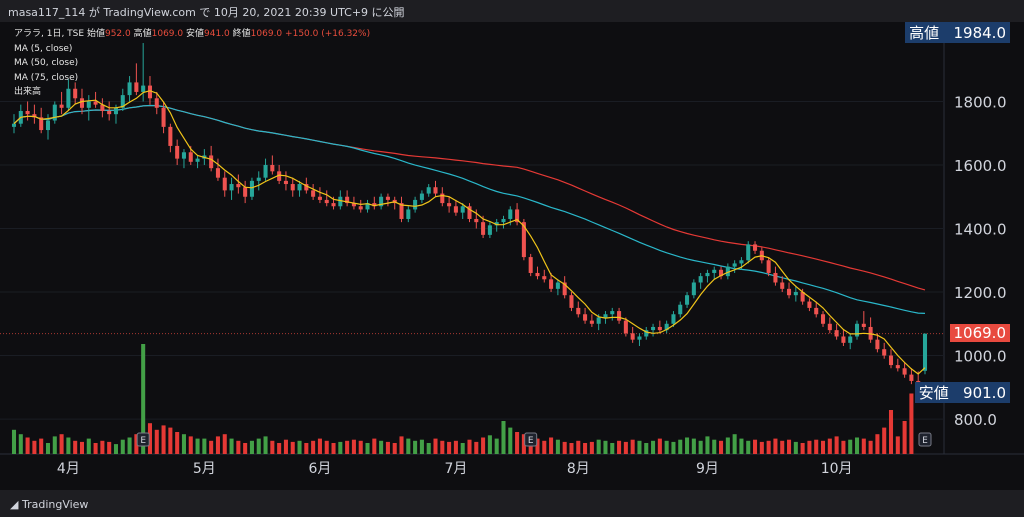 This screenshot has width=1024, height=517. I want to click on low-badge-label: 安値, so click(933, 393).